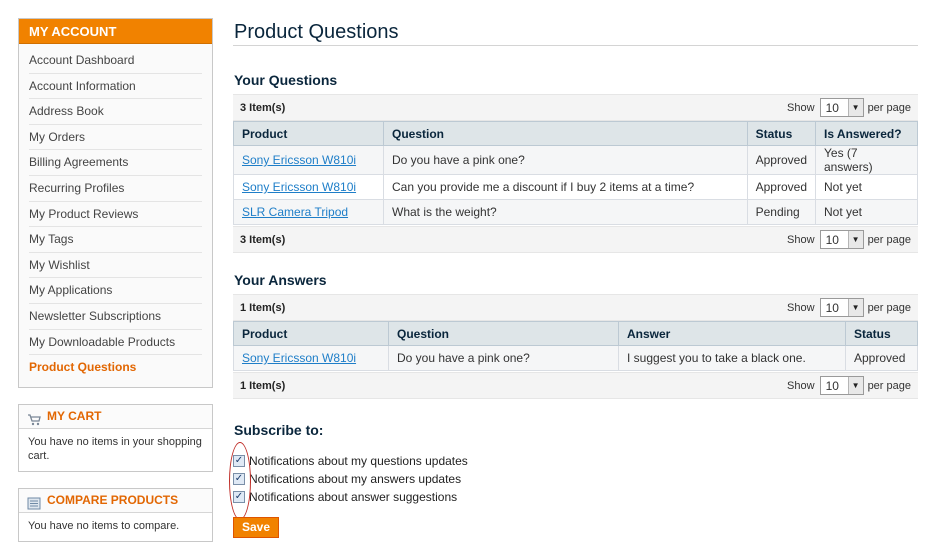 The width and height of the screenshot is (935, 546). Describe the element at coordinates (115, 61) in the screenshot. I see `sidebar-item-account-dashboard: Account Dashboard` at that location.